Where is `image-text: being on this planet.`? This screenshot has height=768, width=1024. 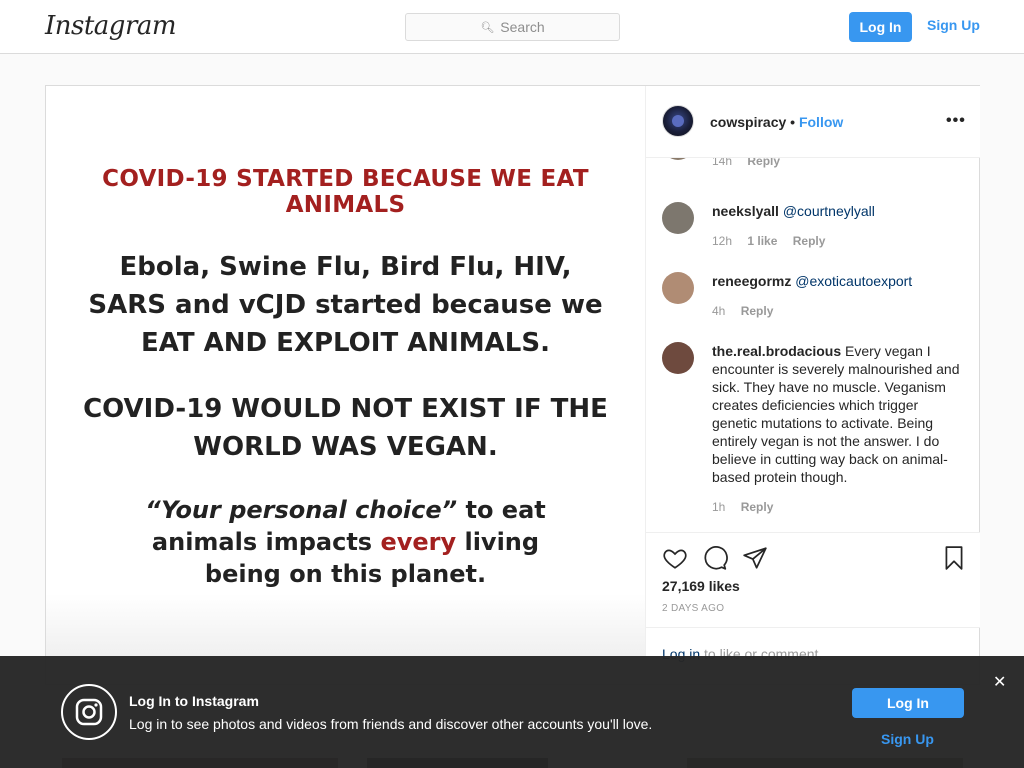
image-text: being on this planet. is located at coordinates (345, 574).